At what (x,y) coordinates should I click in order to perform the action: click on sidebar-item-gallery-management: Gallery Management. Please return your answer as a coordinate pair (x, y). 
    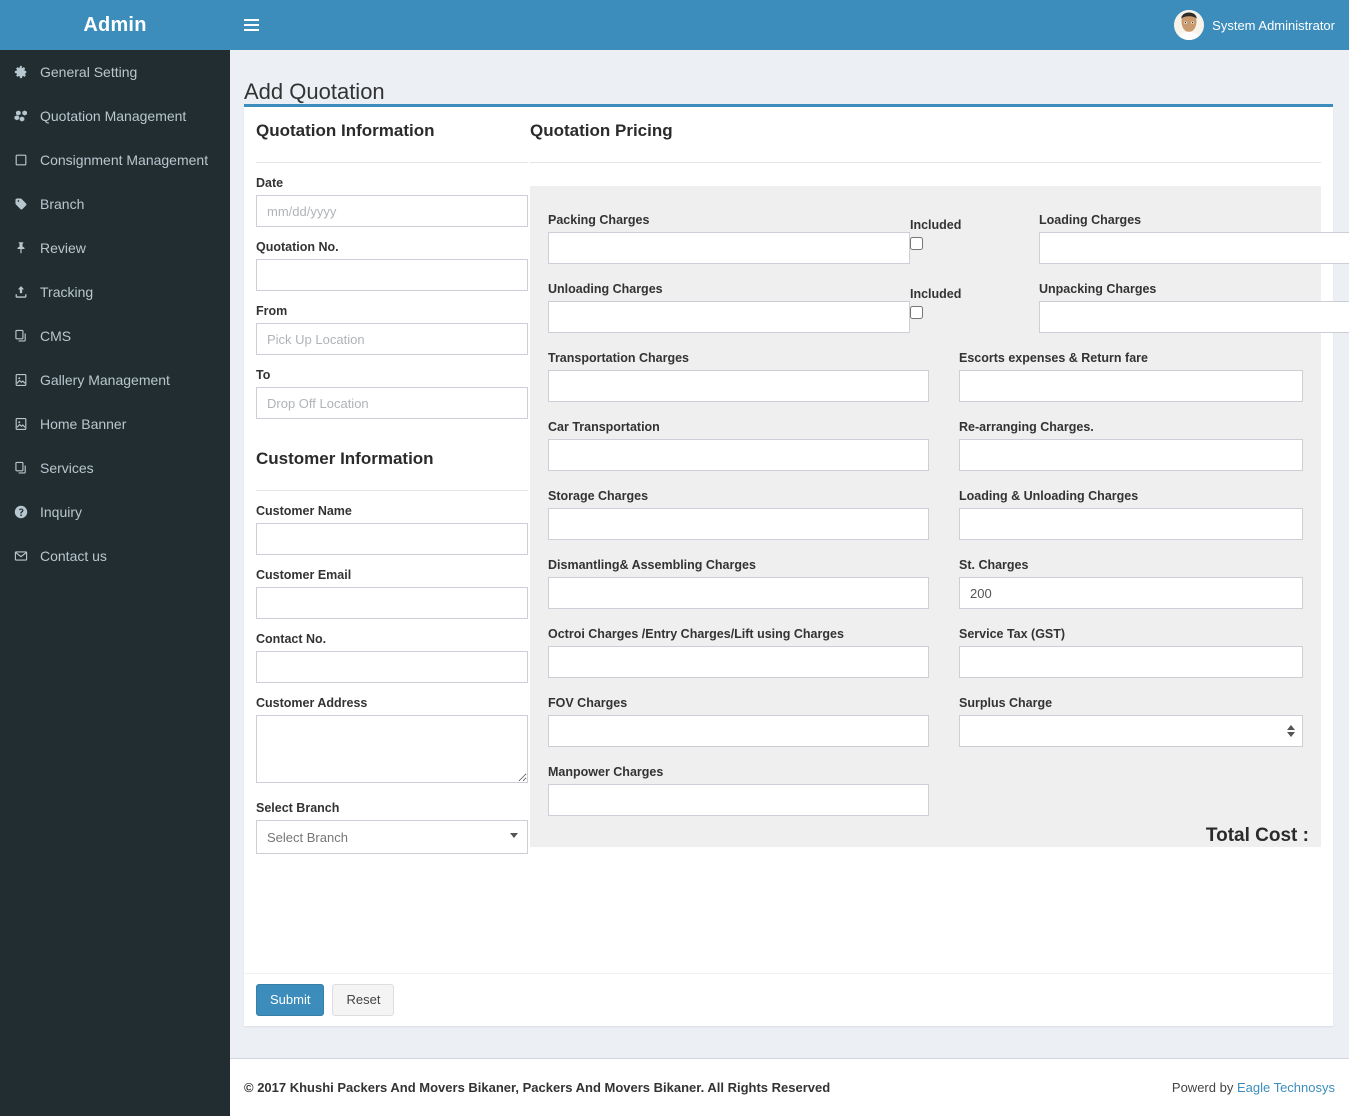
    Looking at the image, I should click on (115, 380).